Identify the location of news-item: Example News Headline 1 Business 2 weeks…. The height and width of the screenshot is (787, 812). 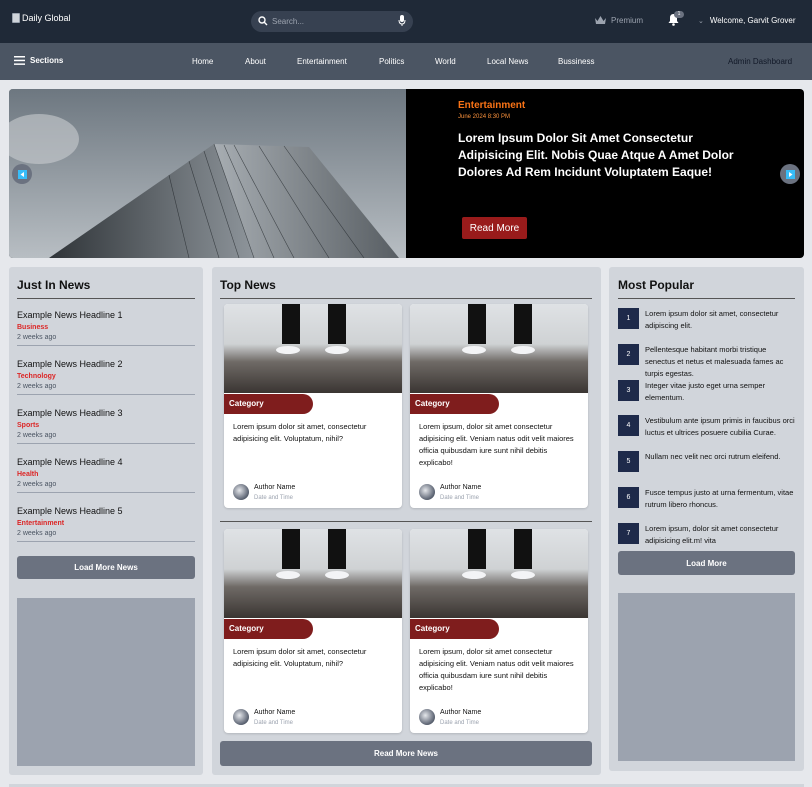
(106, 328).